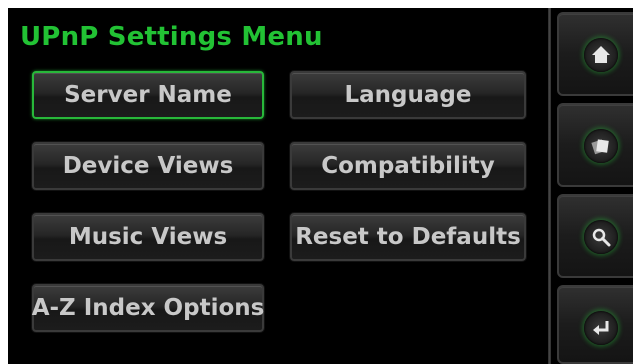  What do you see at coordinates (148, 166) in the screenshot?
I see `device-views-button: Device Views` at bounding box center [148, 166].